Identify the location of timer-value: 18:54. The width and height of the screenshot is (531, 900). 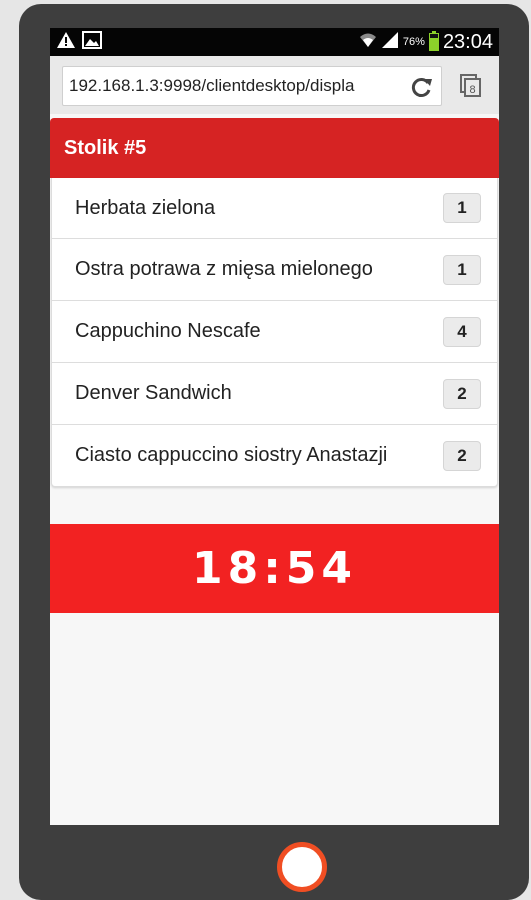
(274, 568).